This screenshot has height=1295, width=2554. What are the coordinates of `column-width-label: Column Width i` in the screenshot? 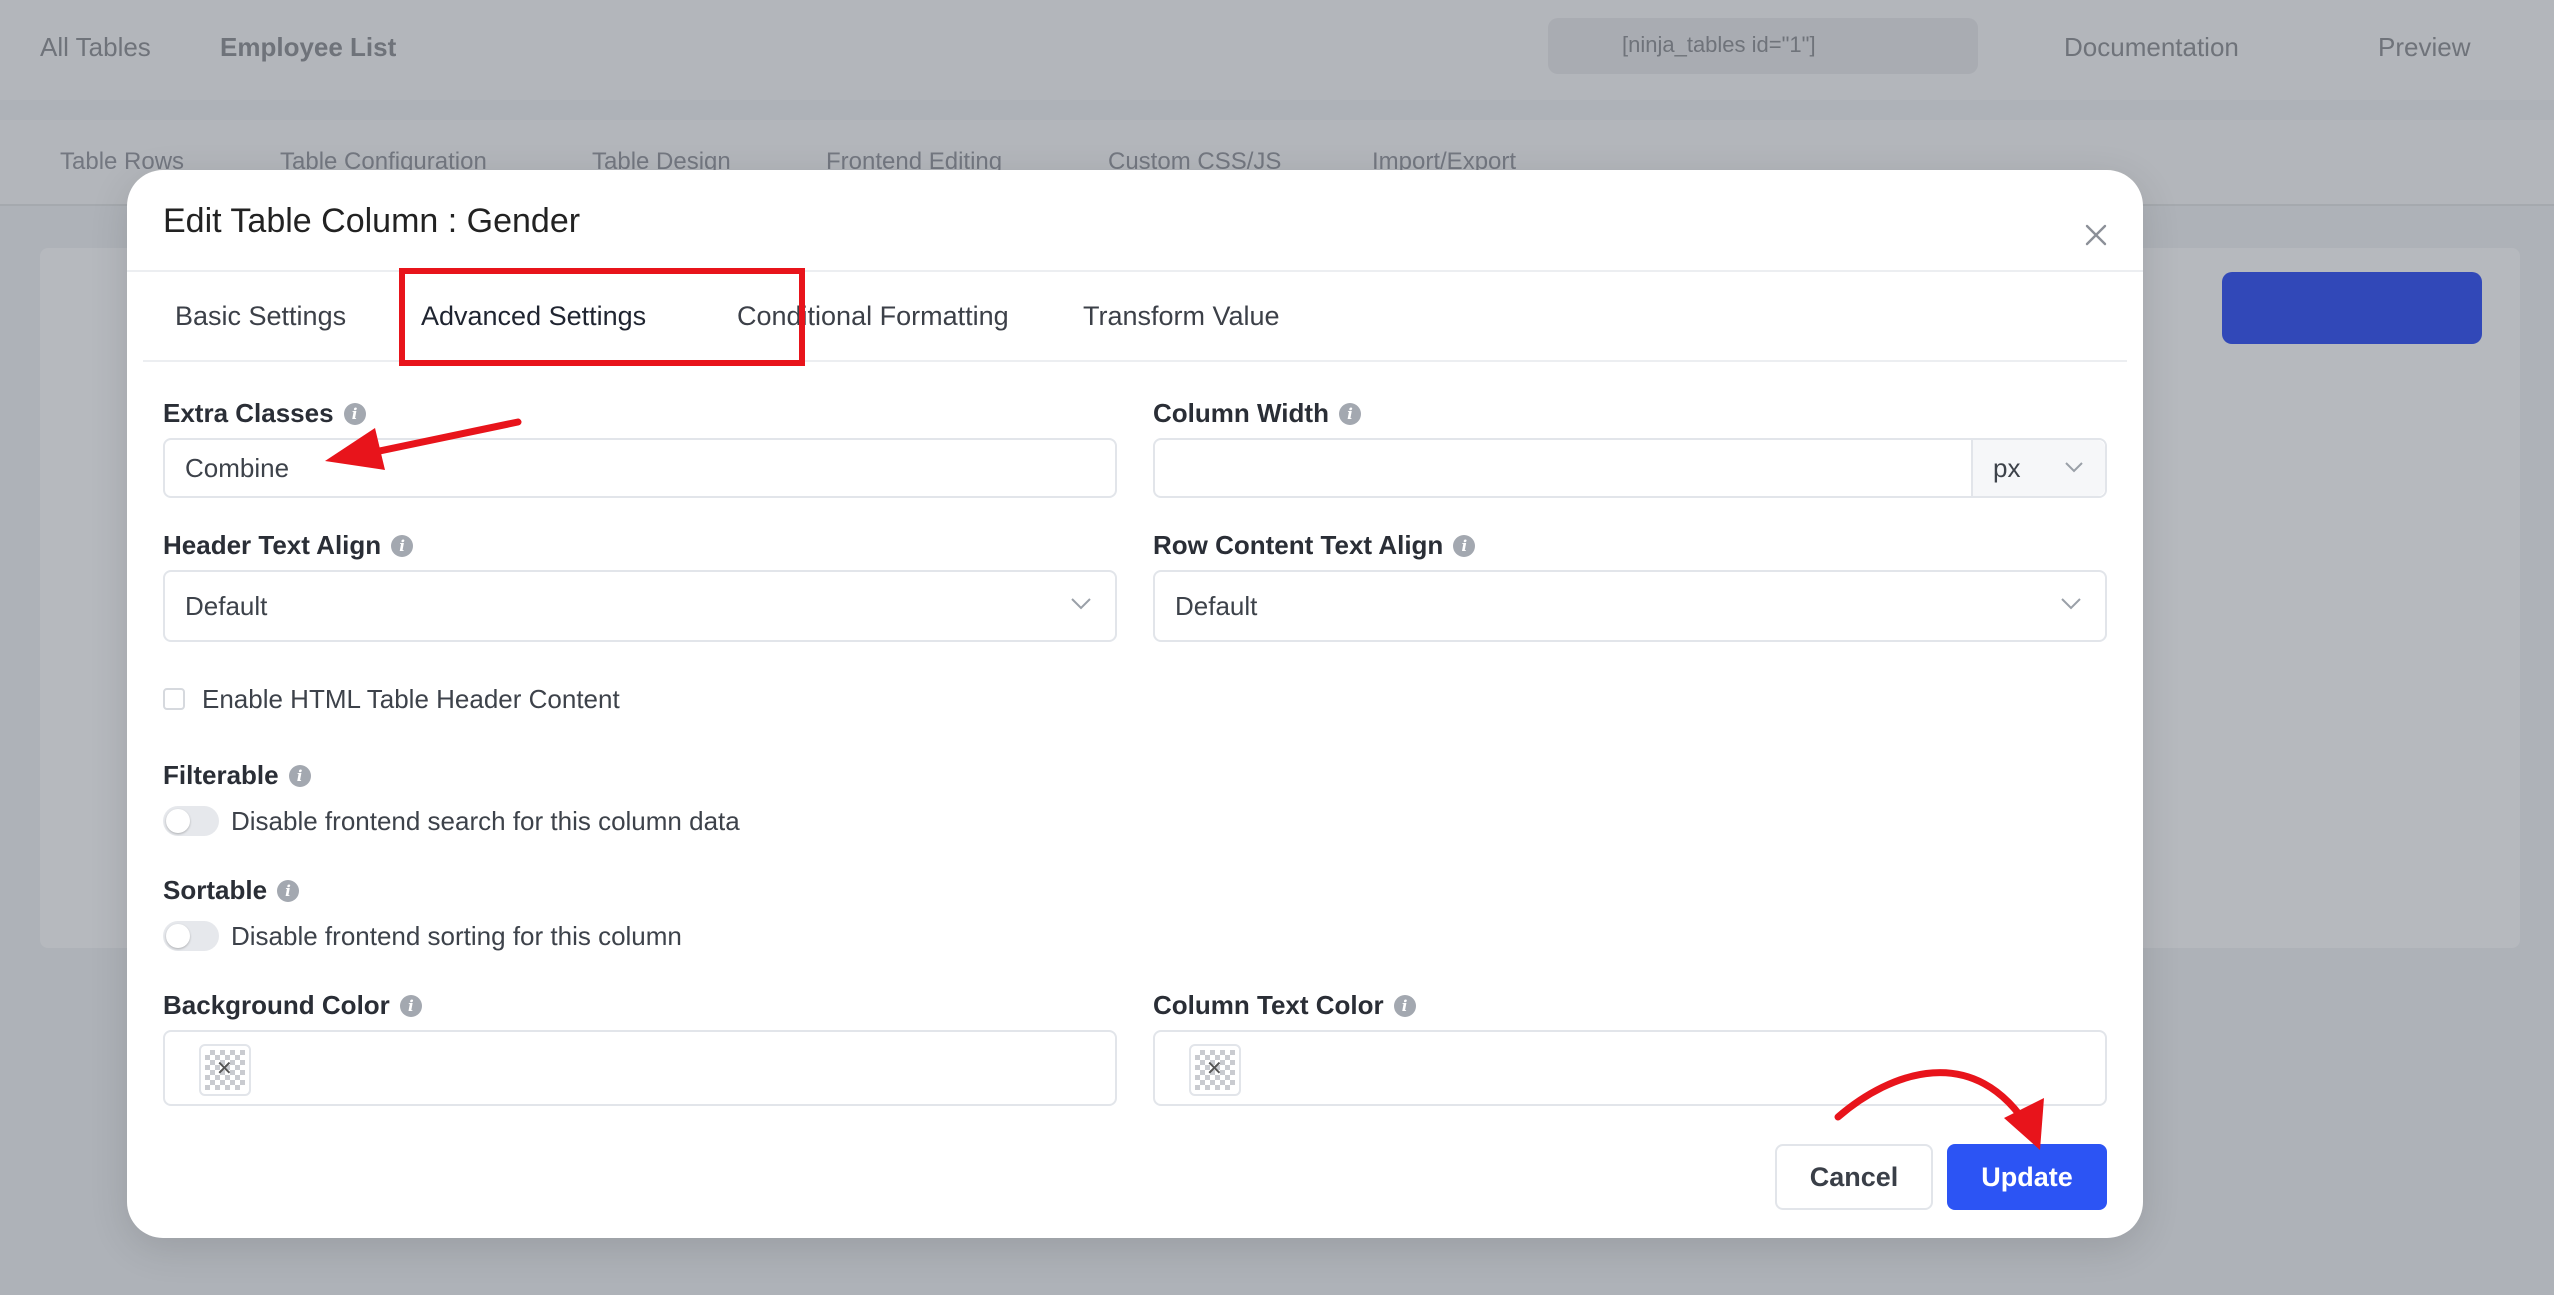 It's located at (1257, 413).